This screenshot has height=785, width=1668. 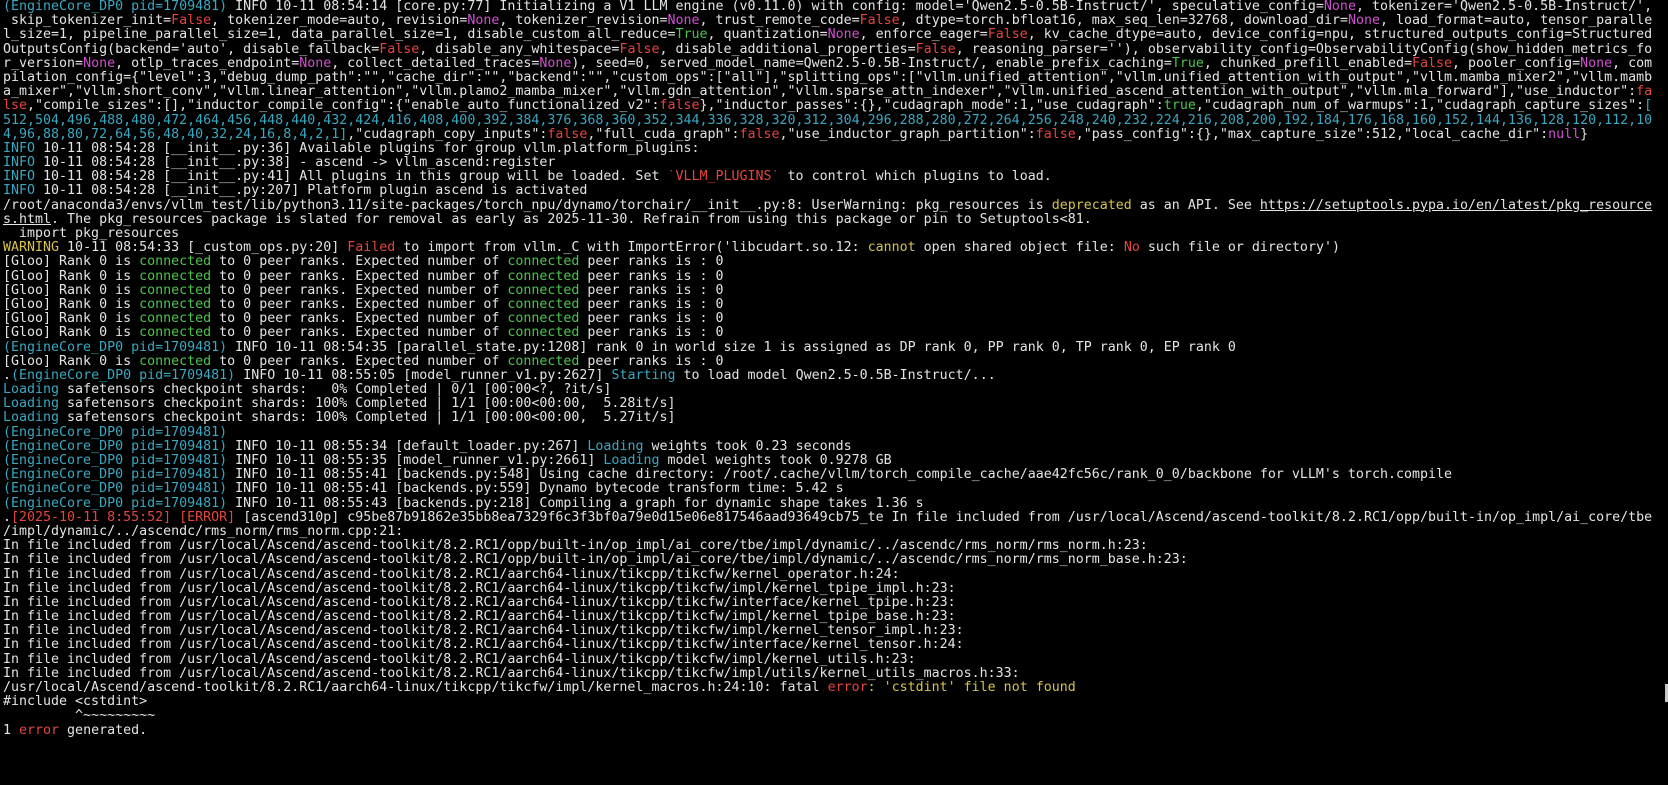 What do you see at coordinates (1307, 63) in the screenshot?
I see `terminal-text-segment: , chunked_prefill_enabled=` at bounding box center [1307, 63].